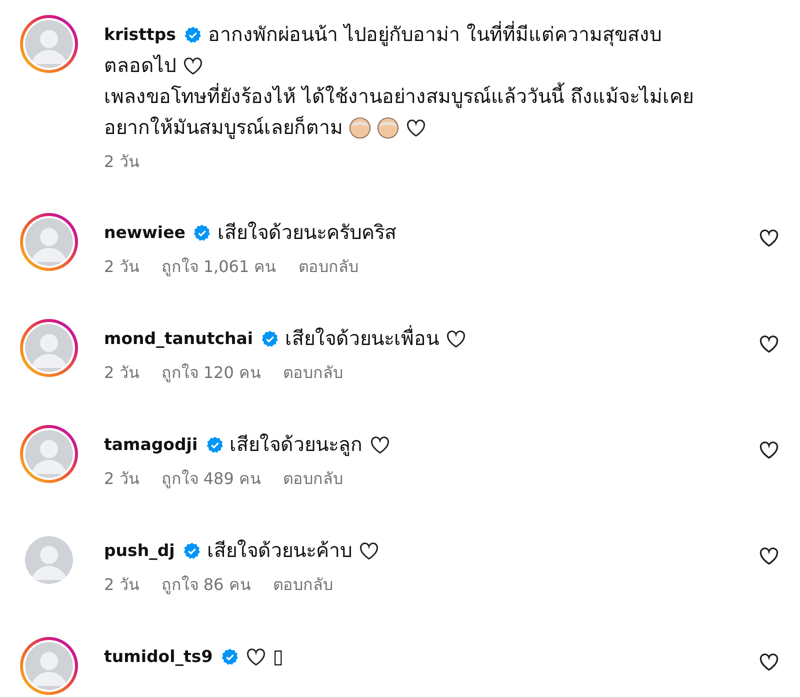  What do you see at coordinates (211, 372) in the screenshot?
I see `likes-count: ถูกใจ 120 คน` at bounding box center [211, 372].